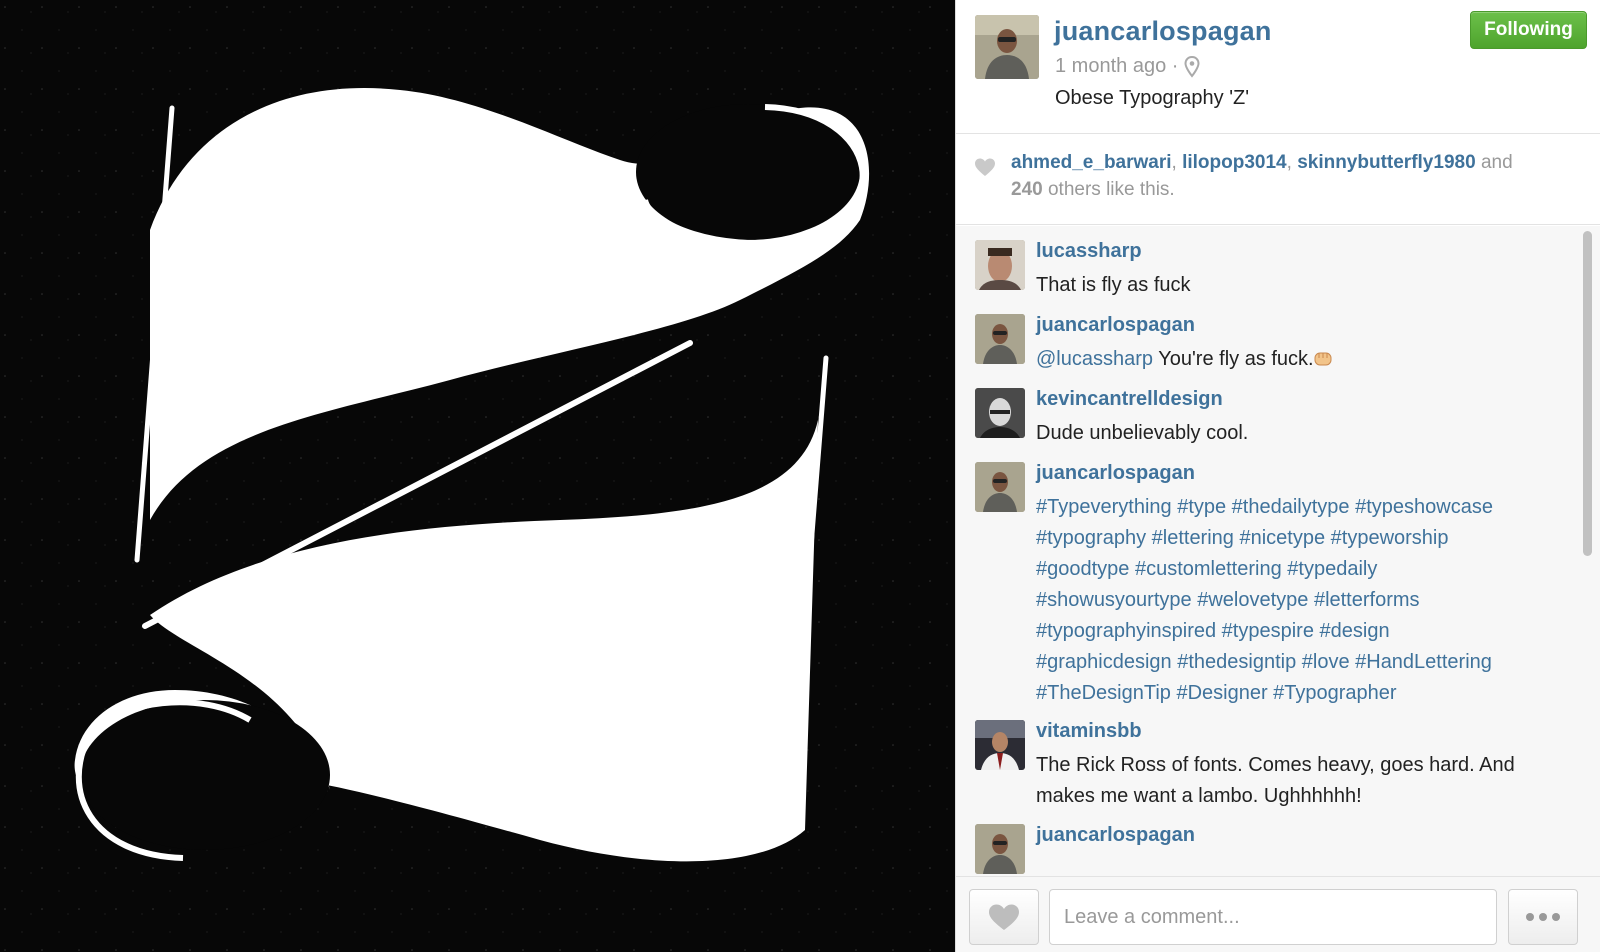 The image size is (1600, 952). I want to click on comment-item: lucassharp That is fly as fuck, so click(1266, 270).